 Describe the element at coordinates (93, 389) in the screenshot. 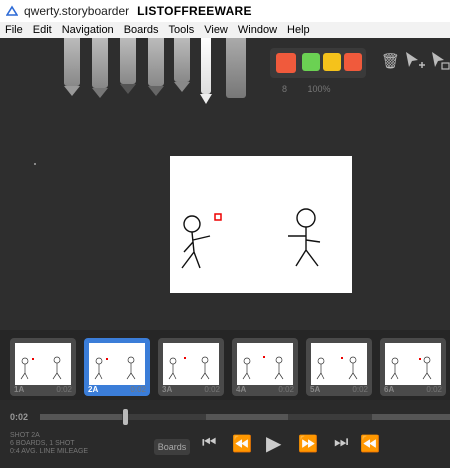

I see `thumbnail-label: 2A` at that location.